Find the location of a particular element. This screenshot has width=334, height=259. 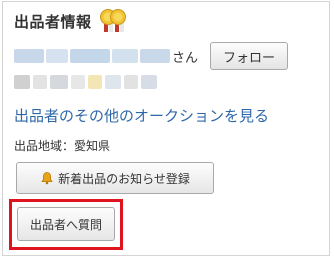

notify-button-label: 新着出品のお知らせ登録 is located at coordinates (124, 178).